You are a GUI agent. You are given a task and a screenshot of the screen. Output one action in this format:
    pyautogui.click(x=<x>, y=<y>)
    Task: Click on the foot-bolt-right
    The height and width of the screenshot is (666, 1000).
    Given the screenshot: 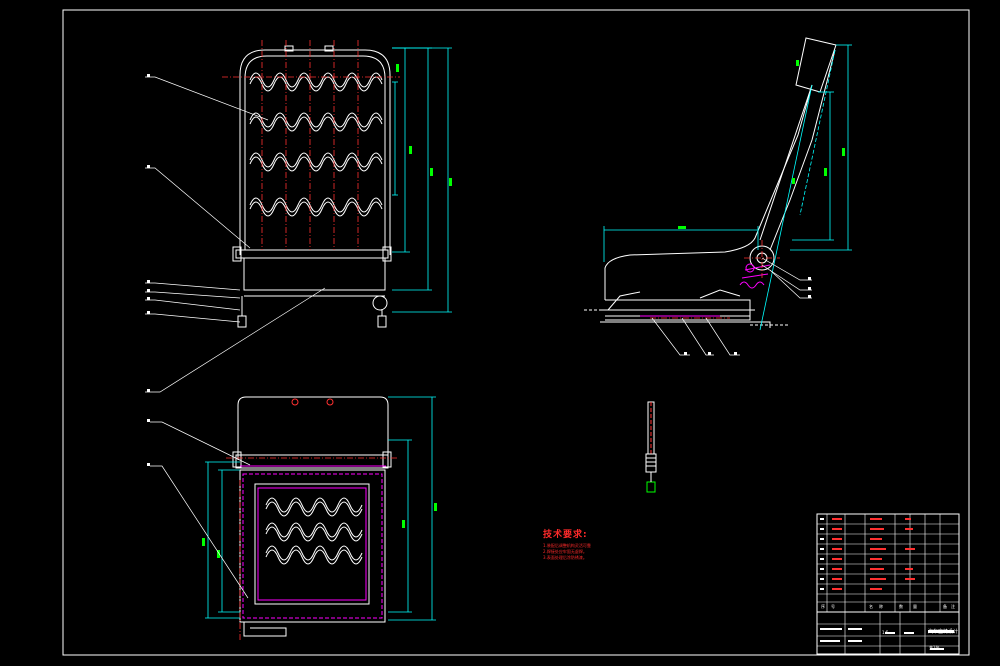 What is the action you would take?
    pyautogui.click(x=382, y=321)
    